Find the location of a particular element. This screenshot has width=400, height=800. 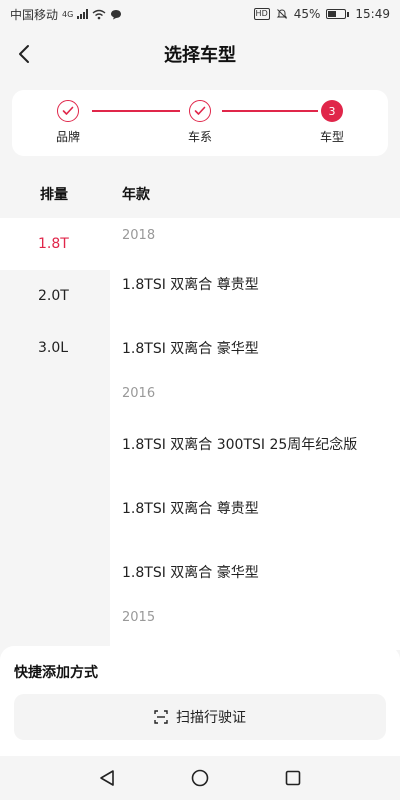

square-recents-icon is located at coordinates (293, 778).